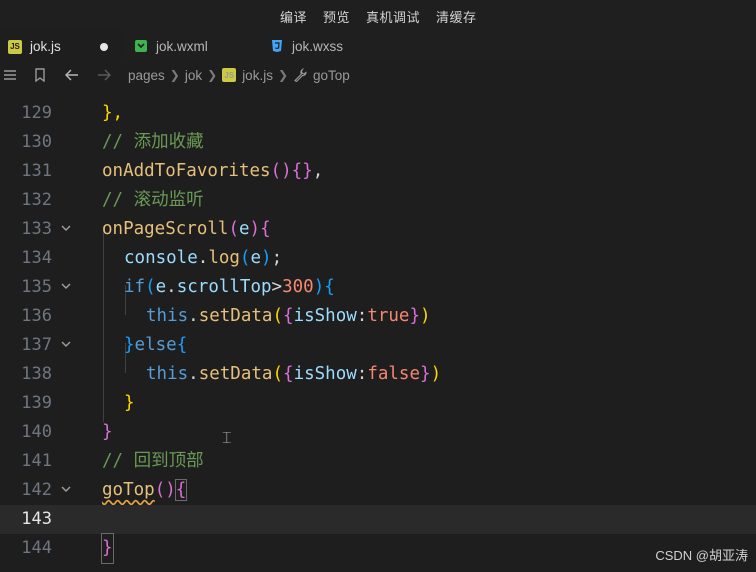  I want to click on editor-tab-bar: JS jok.js jok.wxml jok.wxss, so click(378, 46).